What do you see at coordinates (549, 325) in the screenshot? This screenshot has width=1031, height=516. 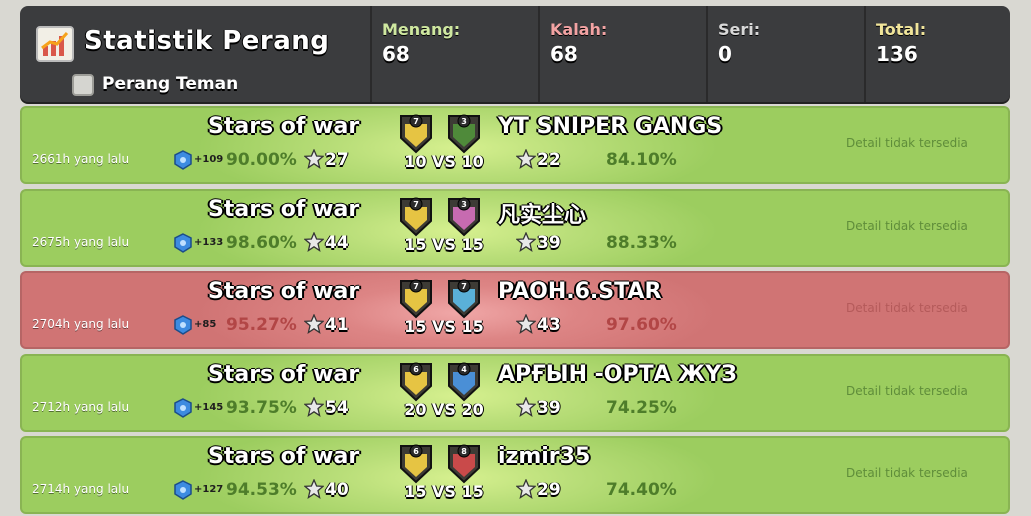 I see `opponent-stars: 43` at bounding box center [549, 325].